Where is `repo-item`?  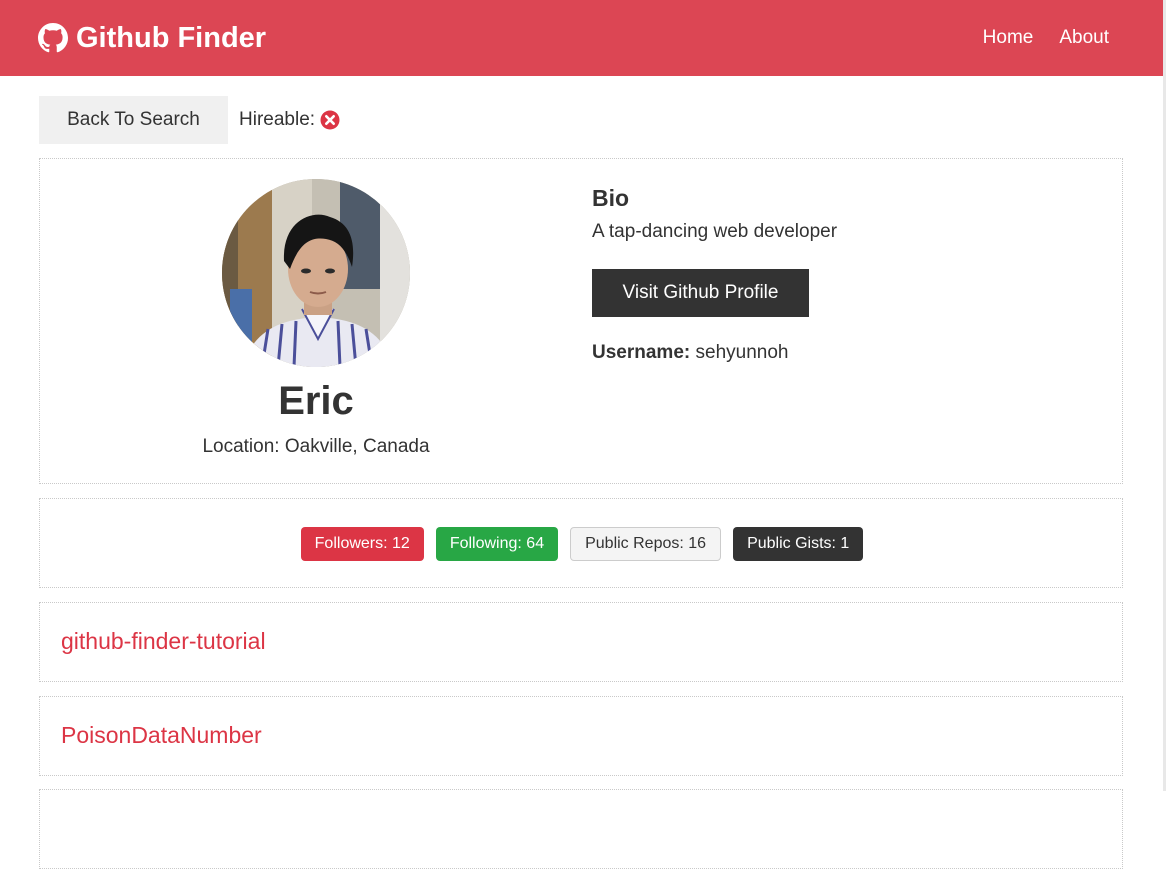
repo-item is located at coordinates (581, 829).